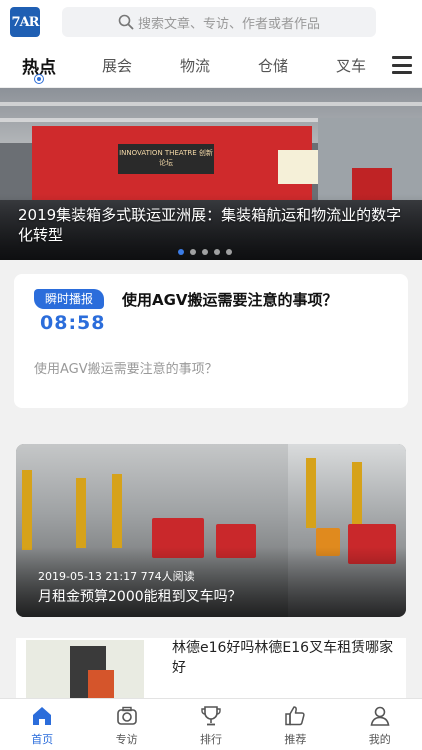  I want to click on flash-badge: 瞬时播报, so click(69, 299).